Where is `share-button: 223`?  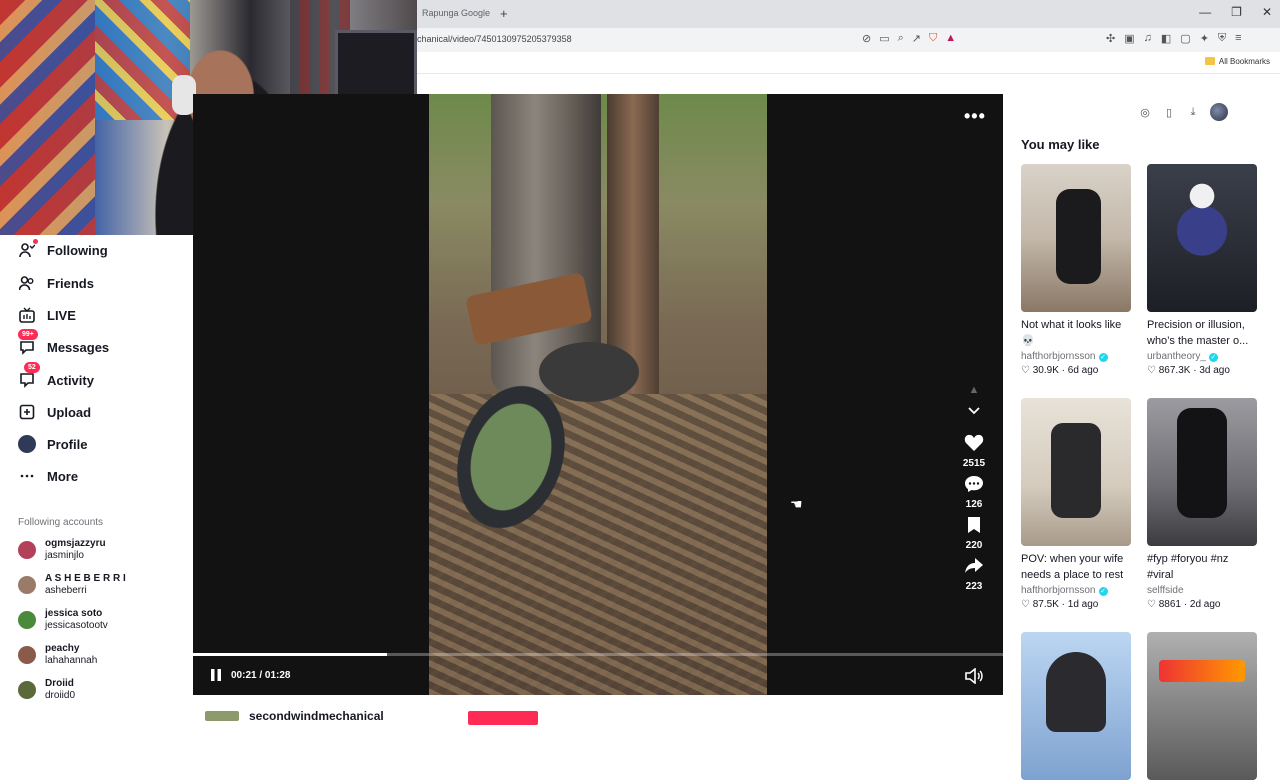
share-button: 223 is located at coordinates (974, 574).